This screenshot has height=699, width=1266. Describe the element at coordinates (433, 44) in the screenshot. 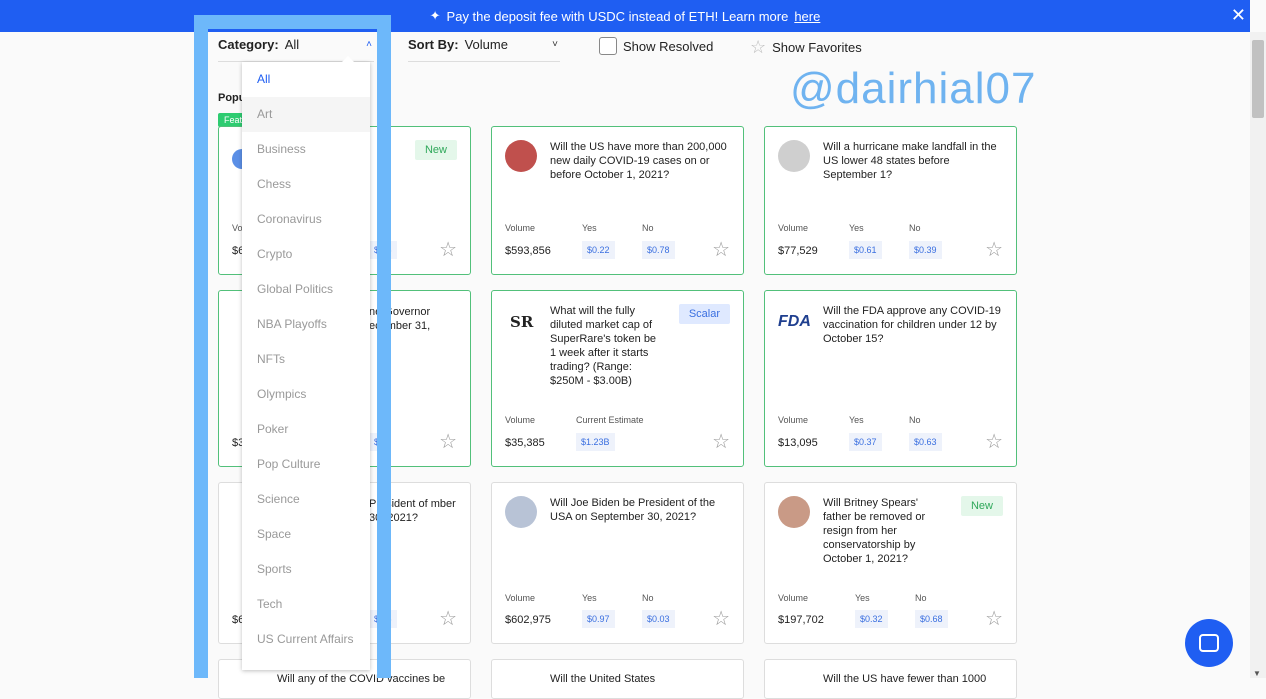

I see `sort-label: Sort By:` at that location.